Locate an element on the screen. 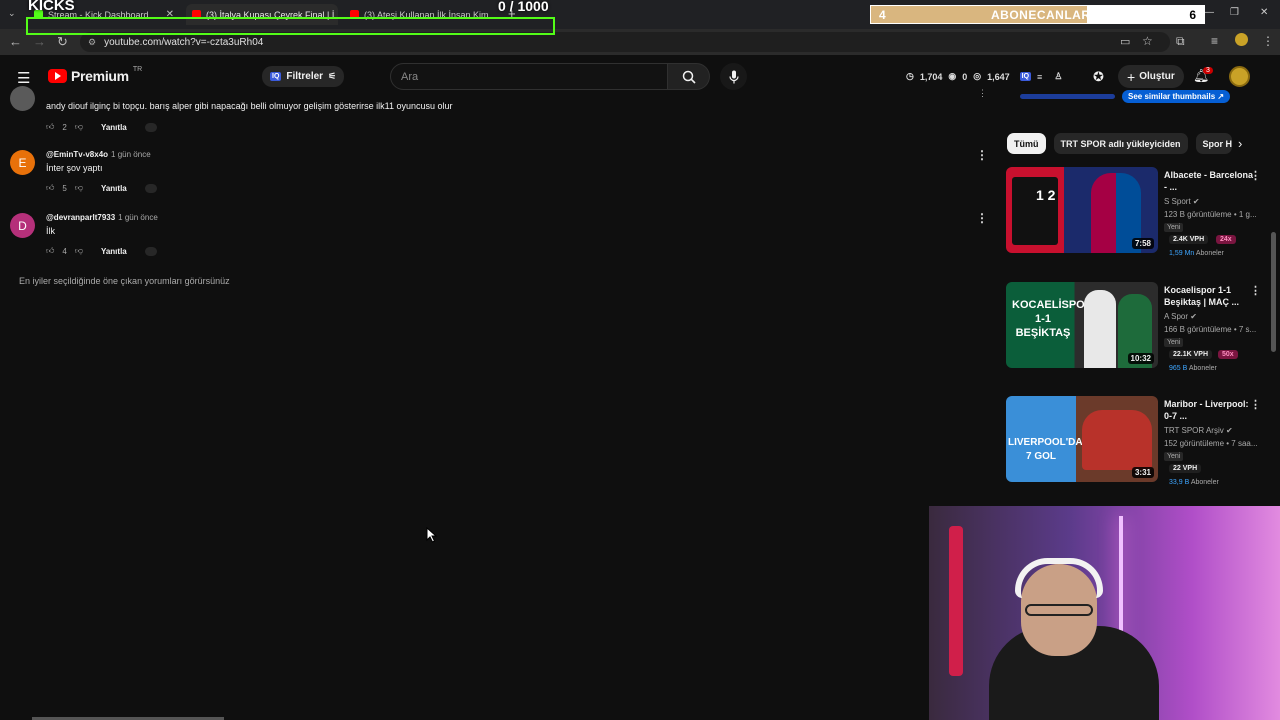 The image size is (1280, 720). search-icon is located at coordinates (689, 77).